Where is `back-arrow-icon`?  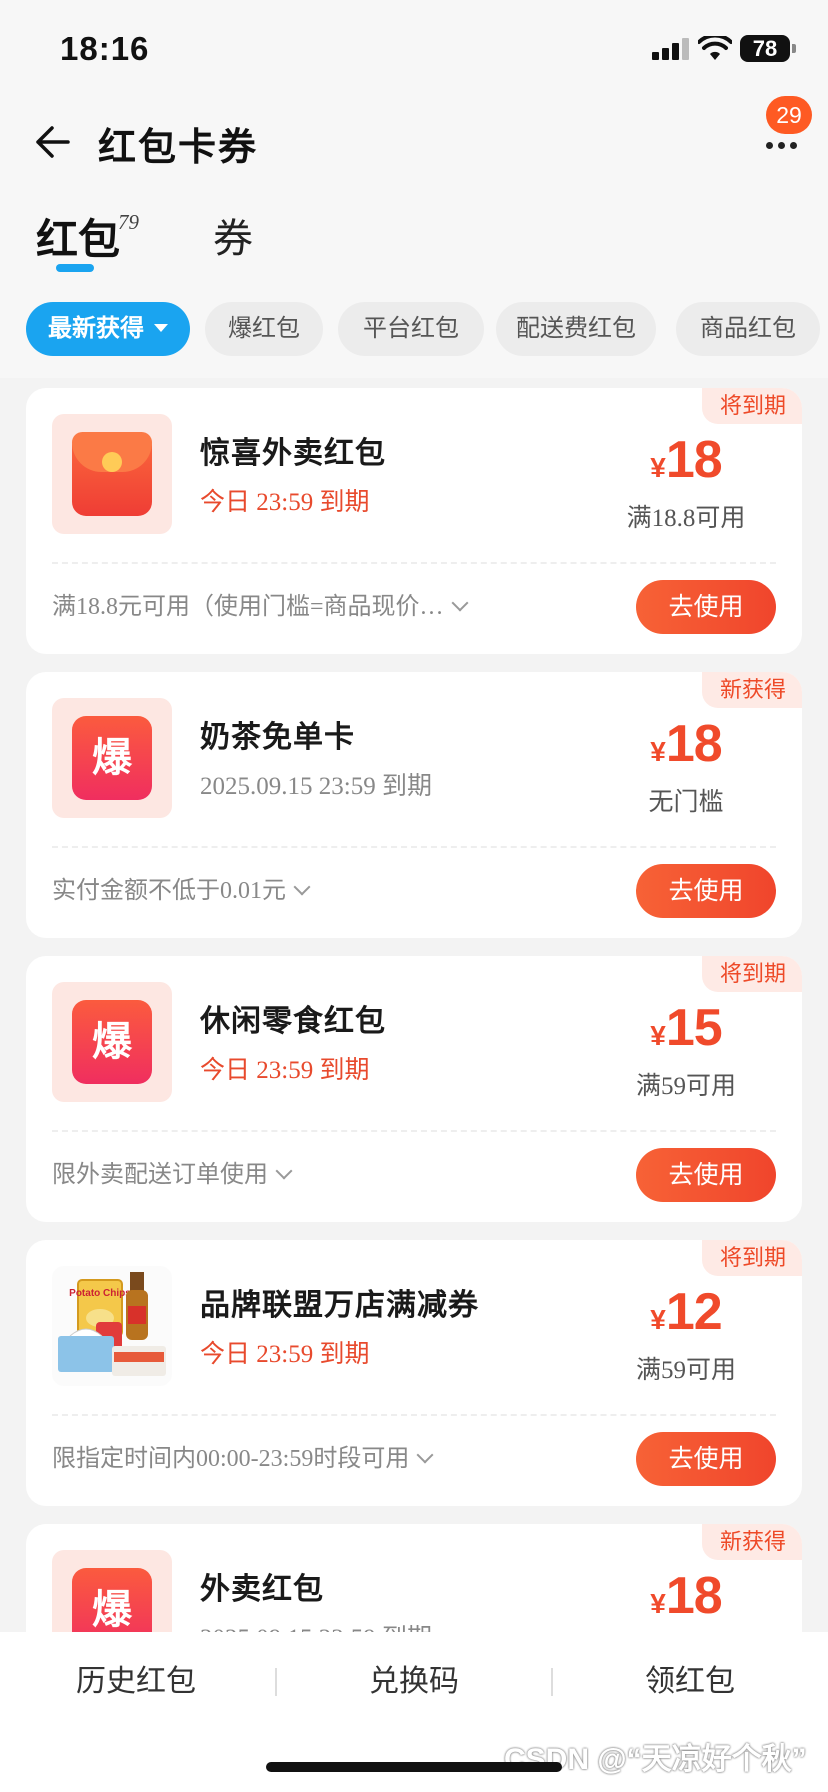 back-arrow-icon is located at coordinates (52, 142).